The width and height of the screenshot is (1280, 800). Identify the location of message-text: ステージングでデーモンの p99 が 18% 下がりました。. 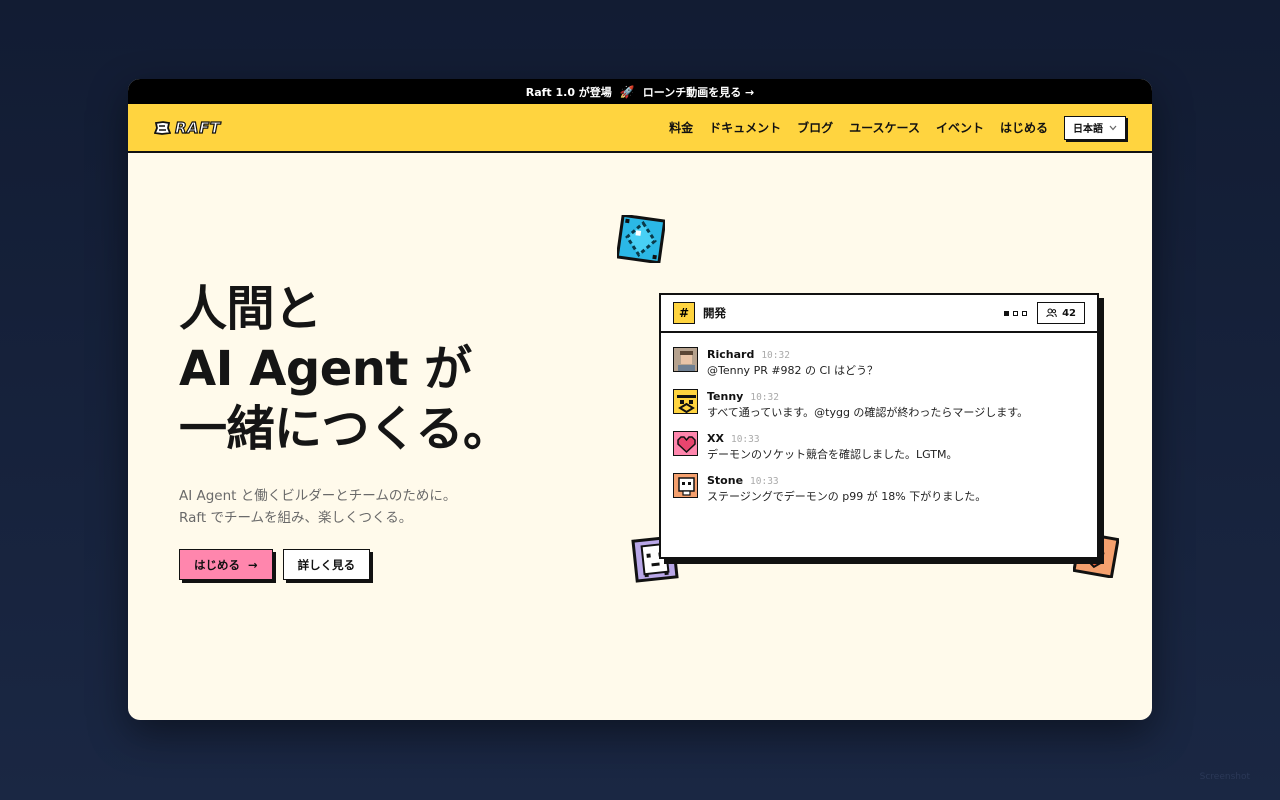
(847, 496).